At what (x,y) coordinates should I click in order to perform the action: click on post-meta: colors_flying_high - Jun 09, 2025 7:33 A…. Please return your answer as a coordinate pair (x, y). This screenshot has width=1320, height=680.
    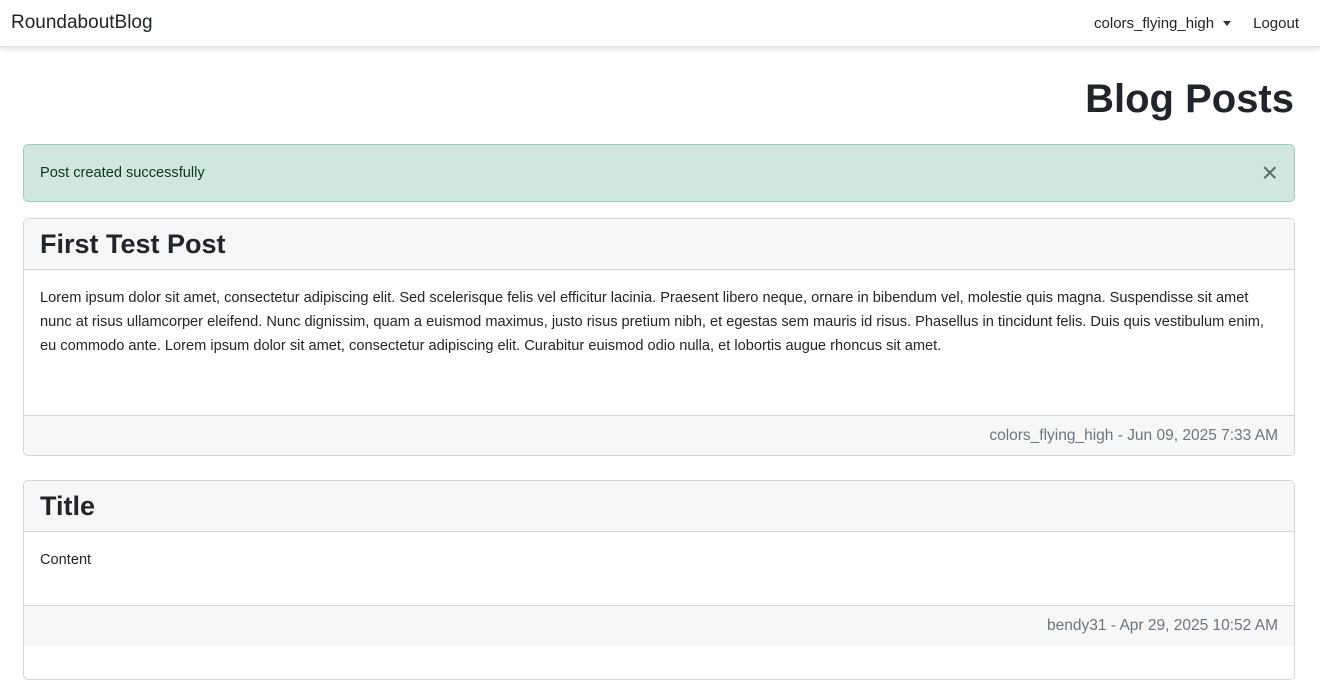
    Looking at the image, I should click on (659, 435).